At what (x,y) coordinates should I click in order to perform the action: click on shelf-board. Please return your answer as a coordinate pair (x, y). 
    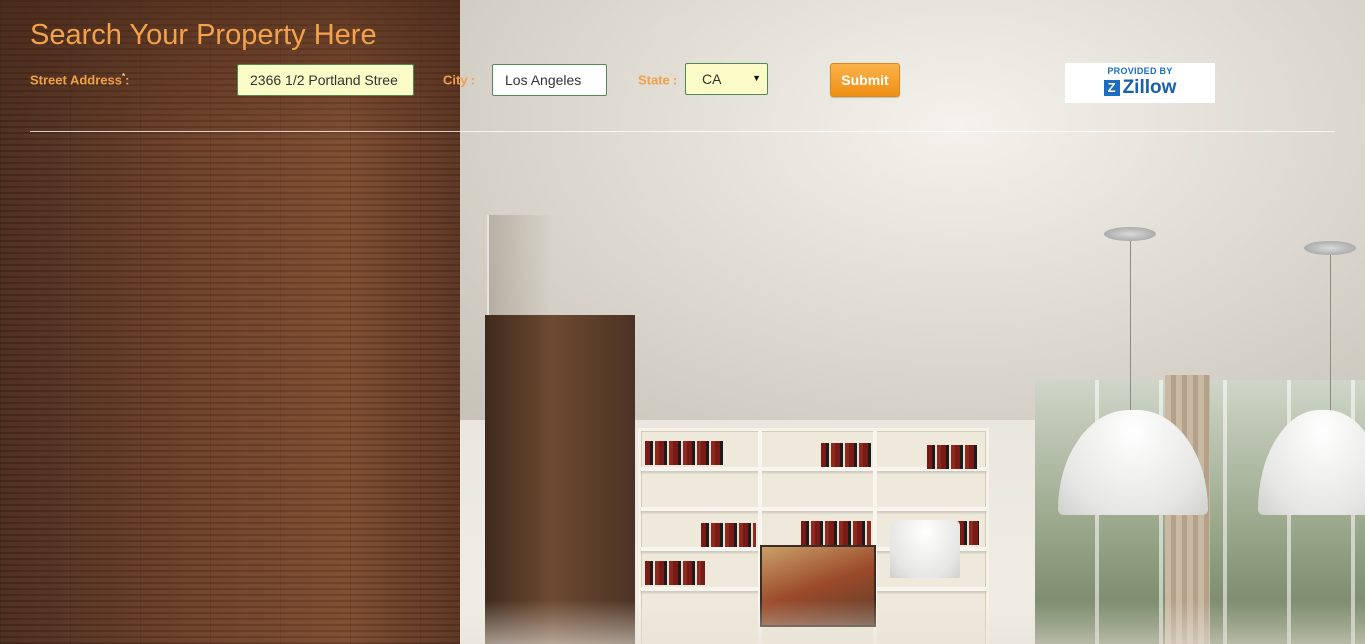
    Looking at the image, I should click on (813, 509).